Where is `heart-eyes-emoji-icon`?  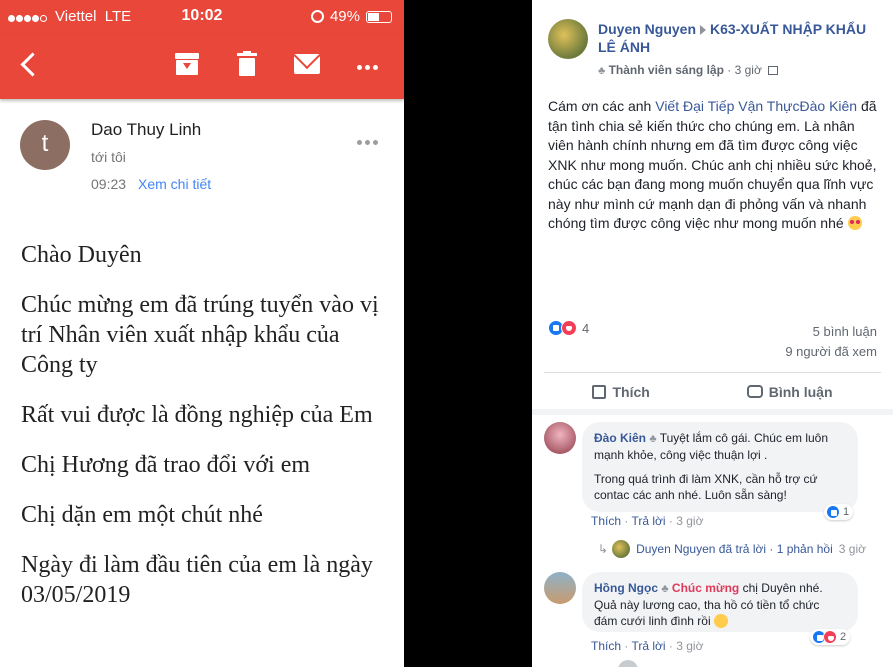 heart-eyes-emoji-icon is located at coordinates (854, 223).